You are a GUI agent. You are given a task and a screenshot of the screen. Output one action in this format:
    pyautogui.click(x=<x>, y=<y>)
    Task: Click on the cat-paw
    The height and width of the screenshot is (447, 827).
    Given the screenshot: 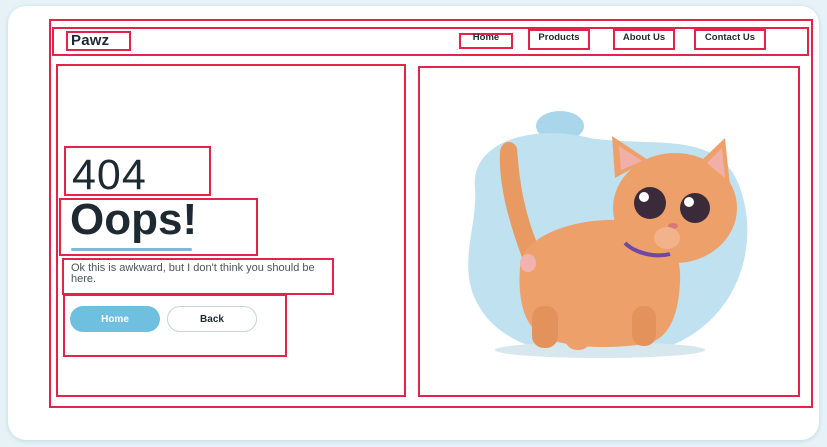 What is the action you would take?
    pyautogui.click(x=667, y=238)
    